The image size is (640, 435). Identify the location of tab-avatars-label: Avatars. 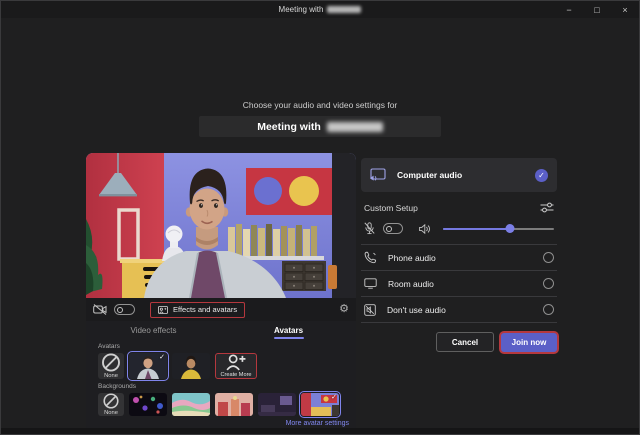
(288, 330).